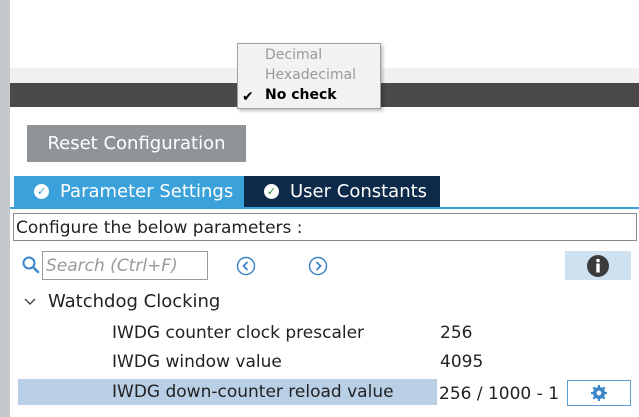 The width and height of the screenshot is (639, 417). I want to click on checkmark-icon: ✔, so click(248, 97).